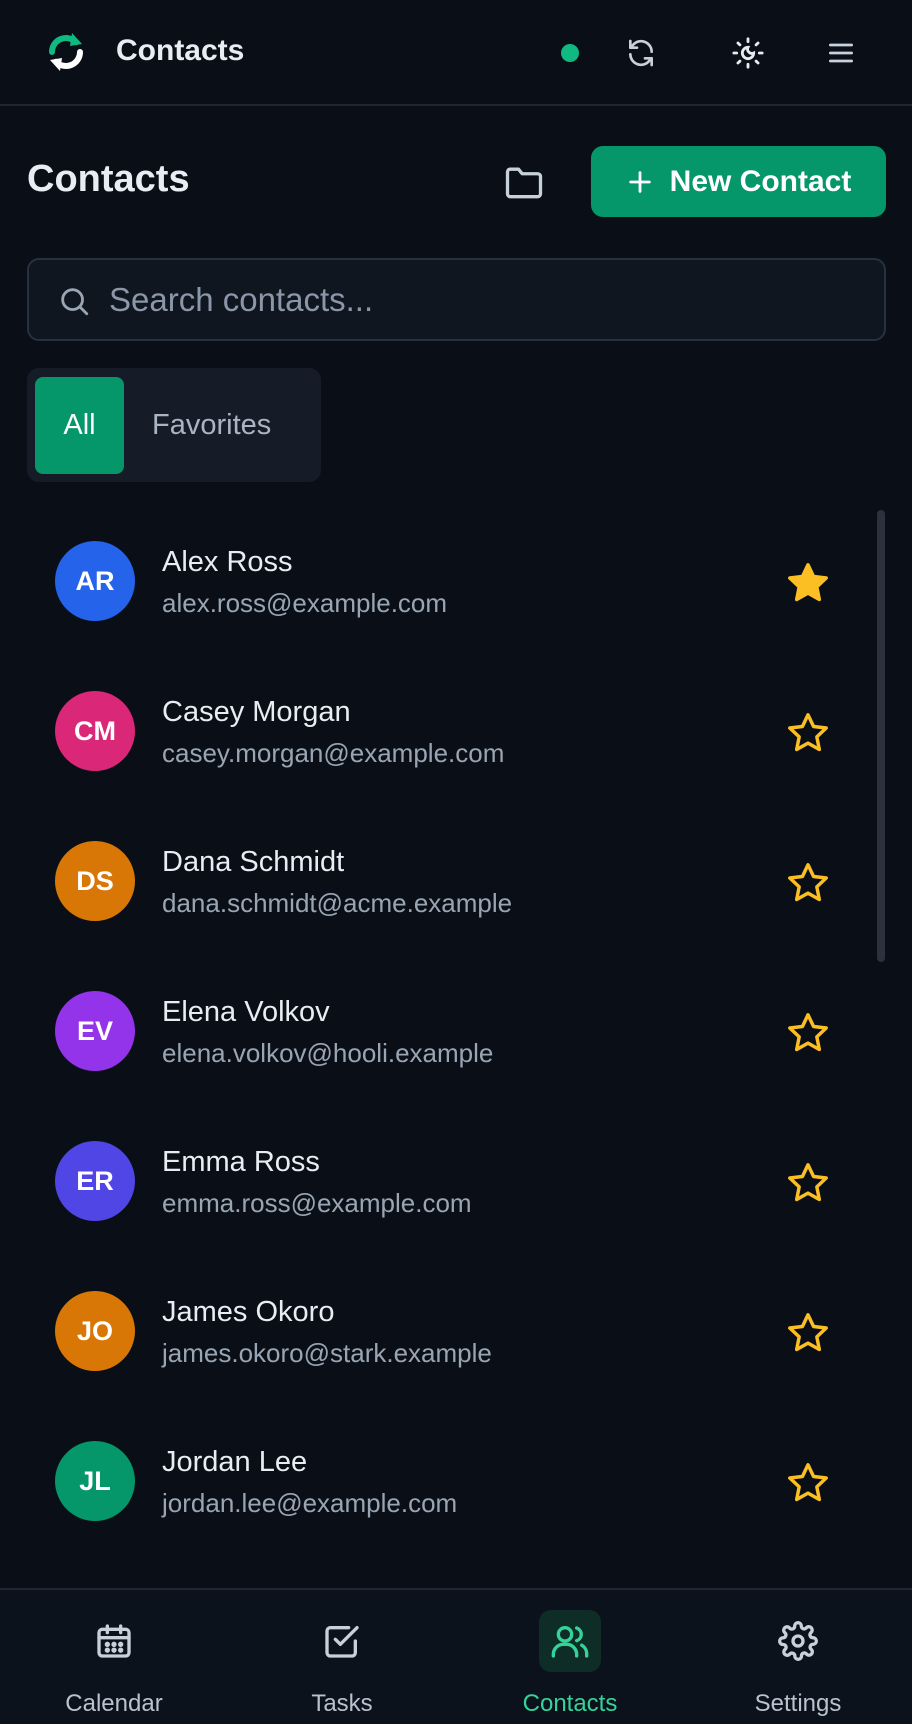  I want to click on nav-icon-container-active, so click(570, 1641).